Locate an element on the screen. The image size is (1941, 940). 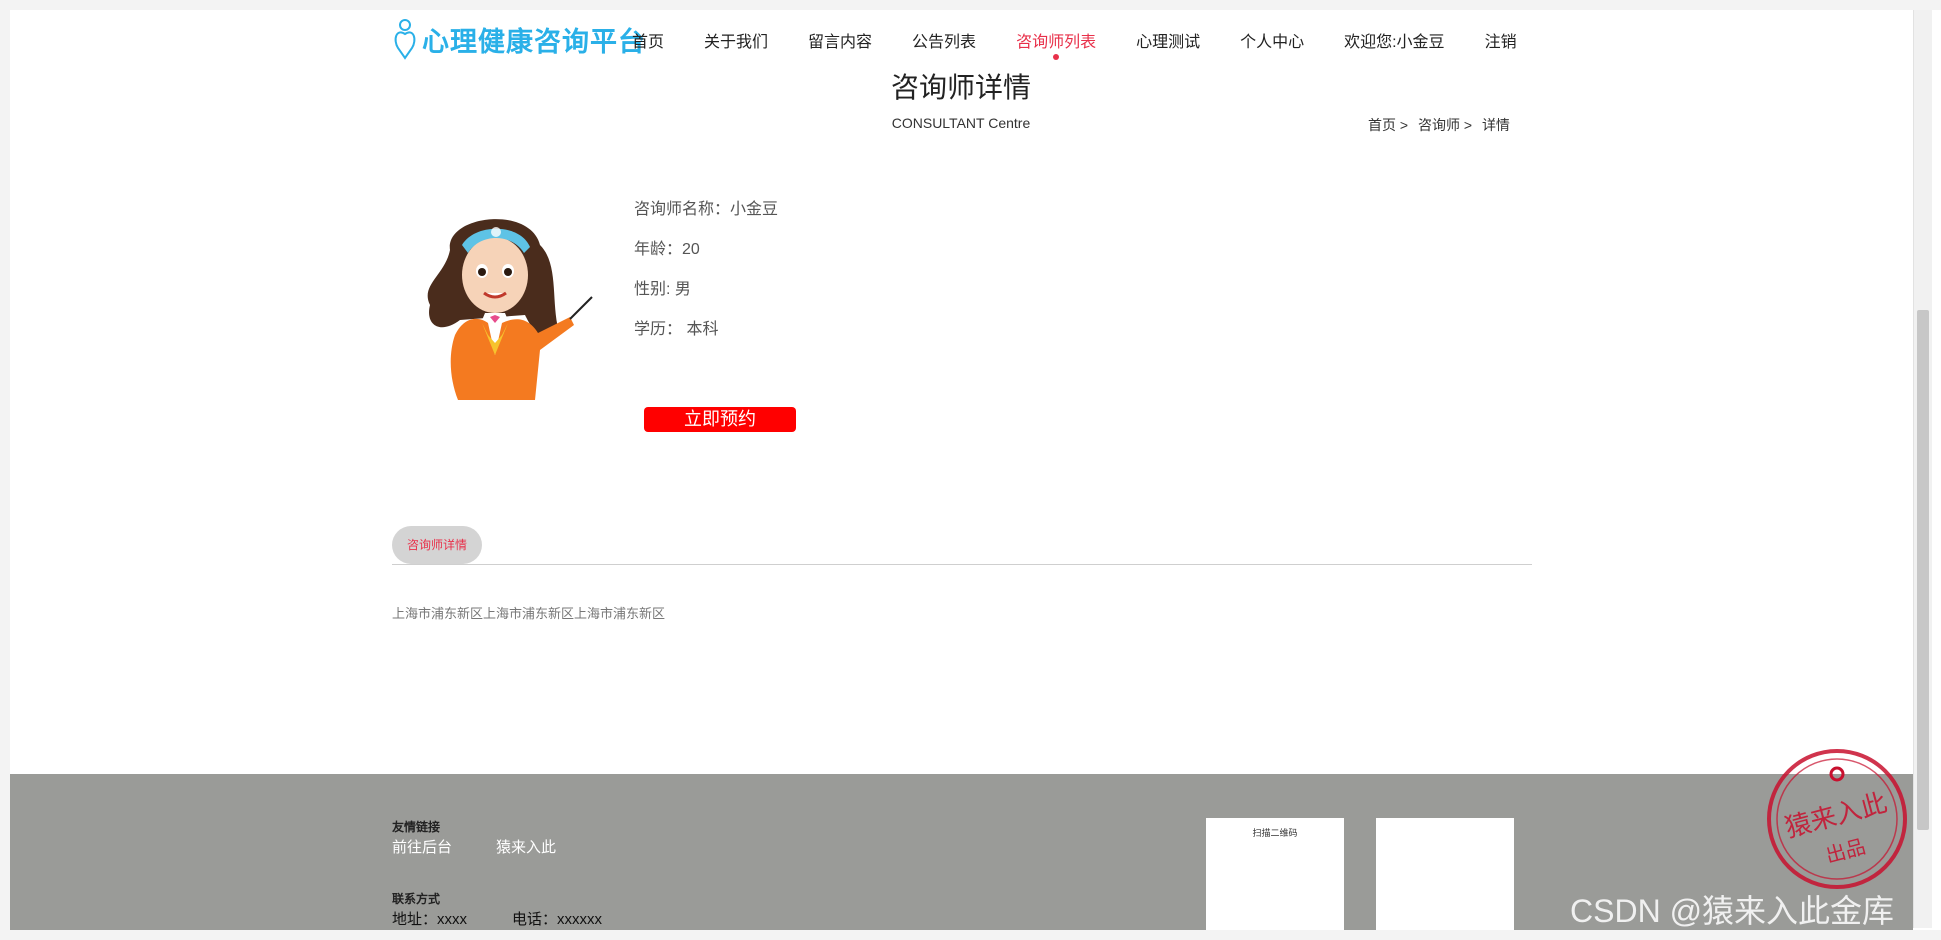
seal-stamp: 猿来入此 出品 is located at coordinates (1837, 819).